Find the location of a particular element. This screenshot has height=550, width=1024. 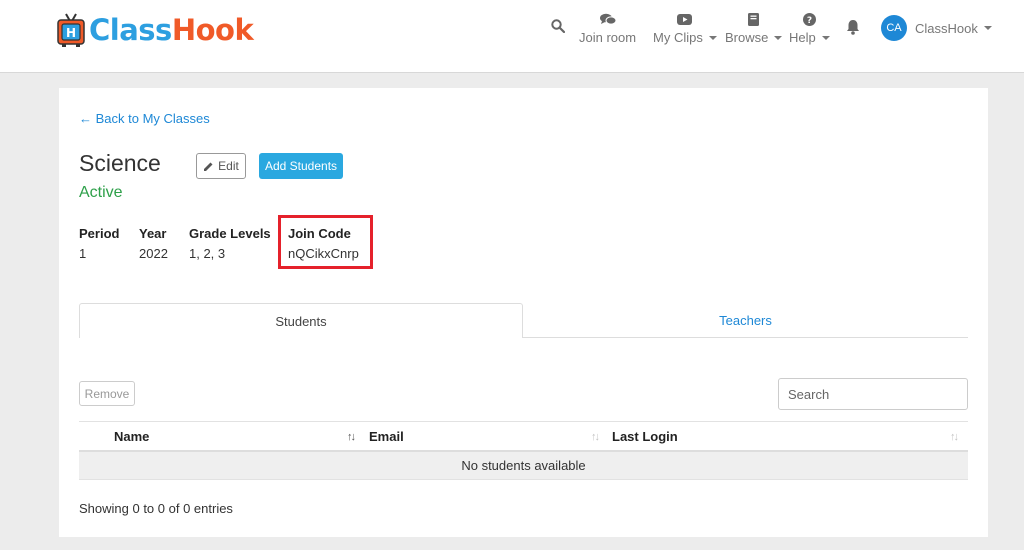

remove-button: Remove is located at coordinates (107, 393).